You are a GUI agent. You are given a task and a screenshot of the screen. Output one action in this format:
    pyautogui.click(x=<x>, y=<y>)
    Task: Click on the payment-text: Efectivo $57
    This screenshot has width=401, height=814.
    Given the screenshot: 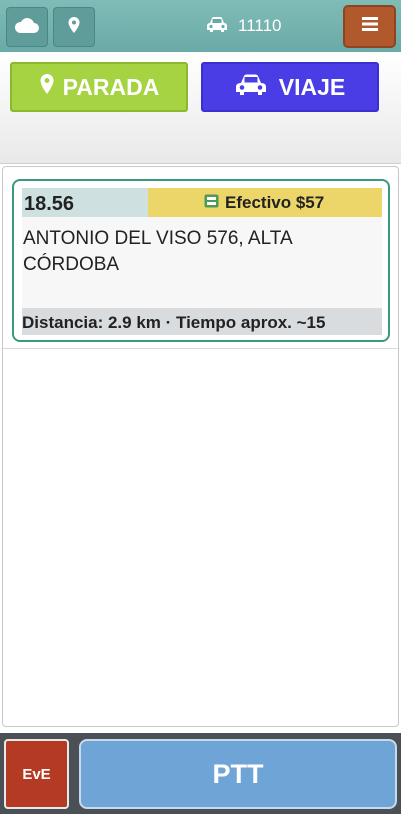 What is the action you would take?
    pyautogui.click(x=275, y=202)
    